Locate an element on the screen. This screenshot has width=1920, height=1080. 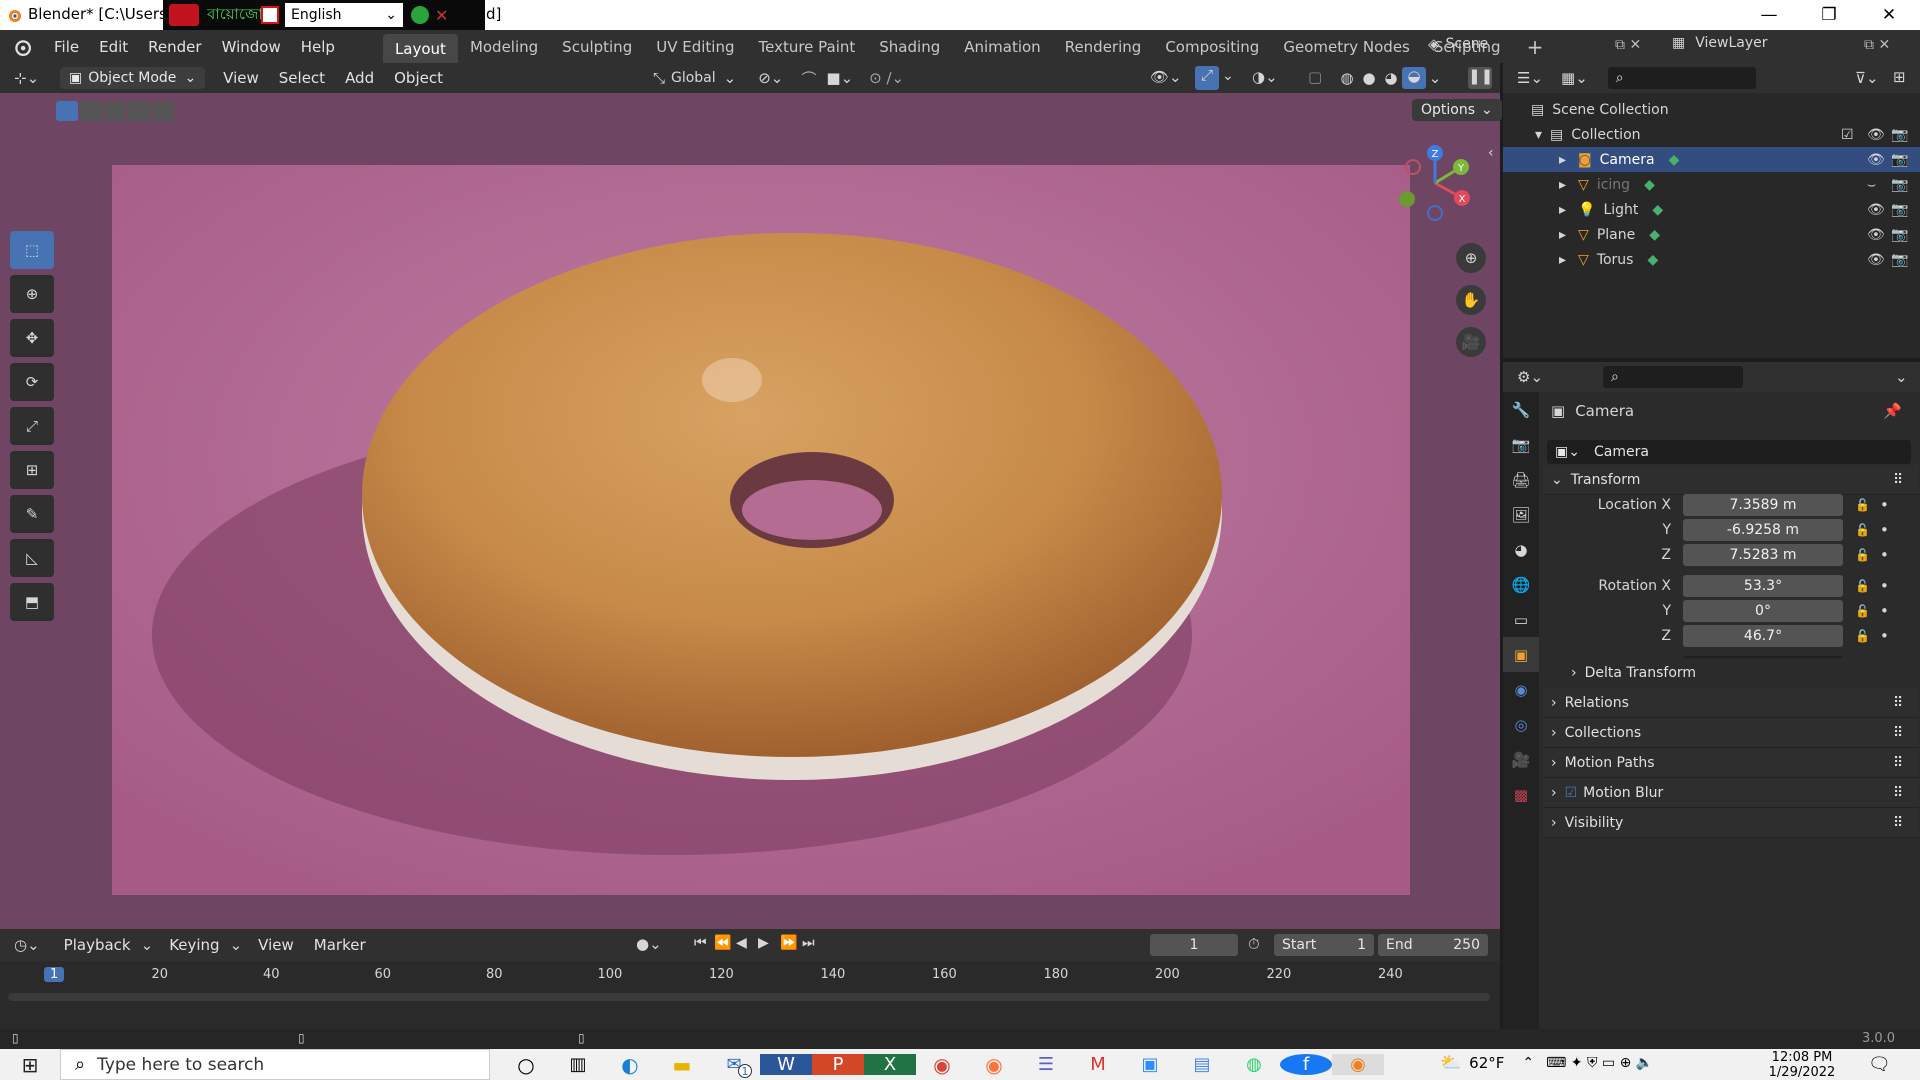
camera-view-icon: 🎥 is located at coordinates (1471, 342).